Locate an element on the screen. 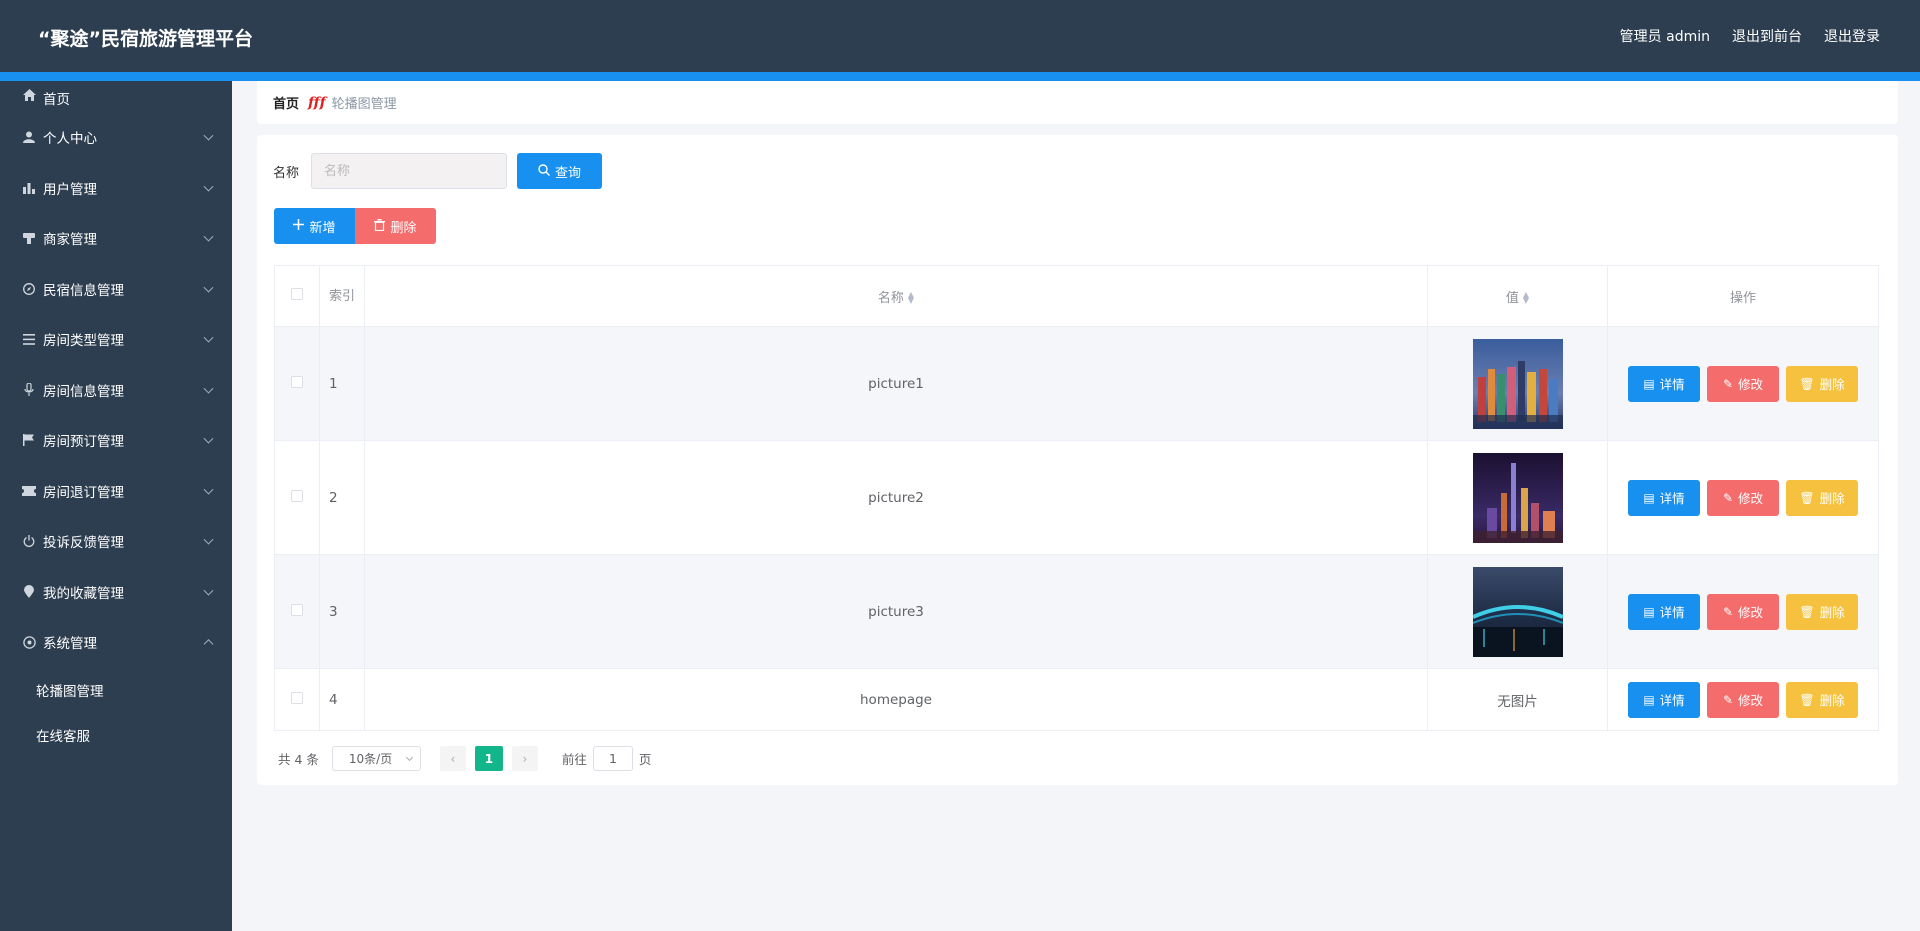 This screenshot has width=1920, height=931. sidebar-item-room-type: 房间类型管理 is located at coordinates (116, 339).